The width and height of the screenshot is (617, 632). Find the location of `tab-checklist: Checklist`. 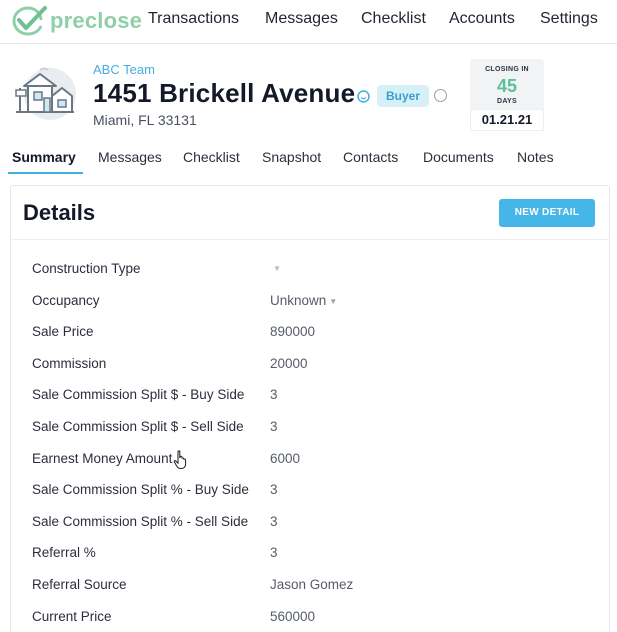

tab-checklist: Checklist is located at coordinates (211, 157).